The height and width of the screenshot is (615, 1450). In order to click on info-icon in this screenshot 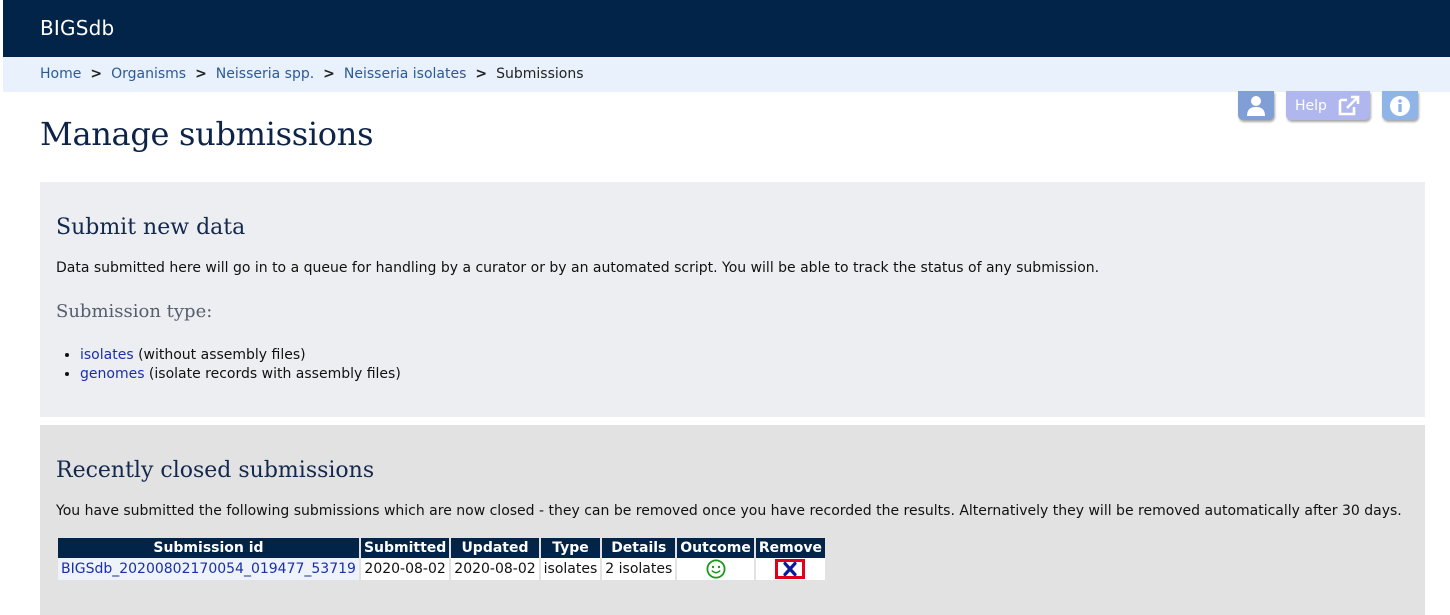, I will do `click(1400, 105)`.